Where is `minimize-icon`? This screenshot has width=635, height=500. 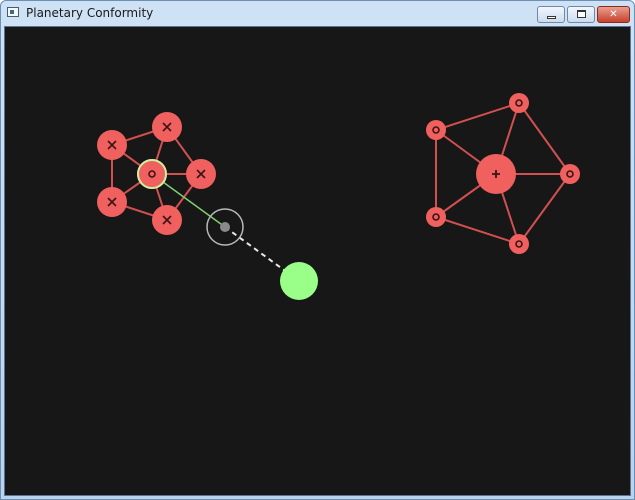
minimize-icon is located at coordinates (551, 17).